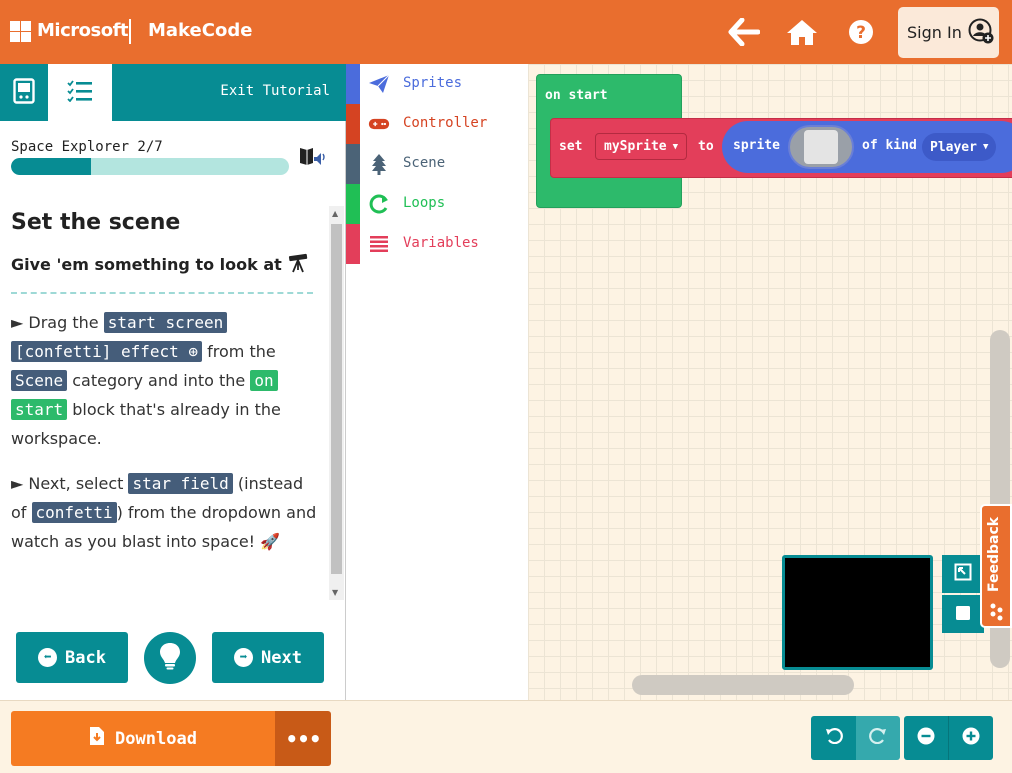  I want to click on text-segment: category and into the, so click(159, 380).